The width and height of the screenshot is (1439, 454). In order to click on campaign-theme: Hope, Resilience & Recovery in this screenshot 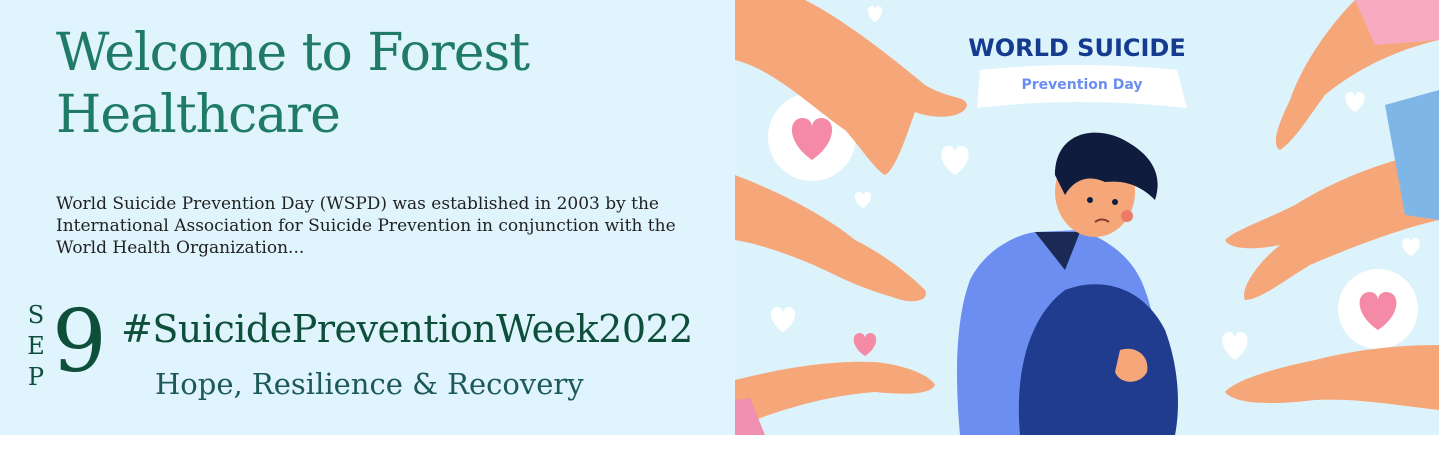, I will do `click(369, 384)`.